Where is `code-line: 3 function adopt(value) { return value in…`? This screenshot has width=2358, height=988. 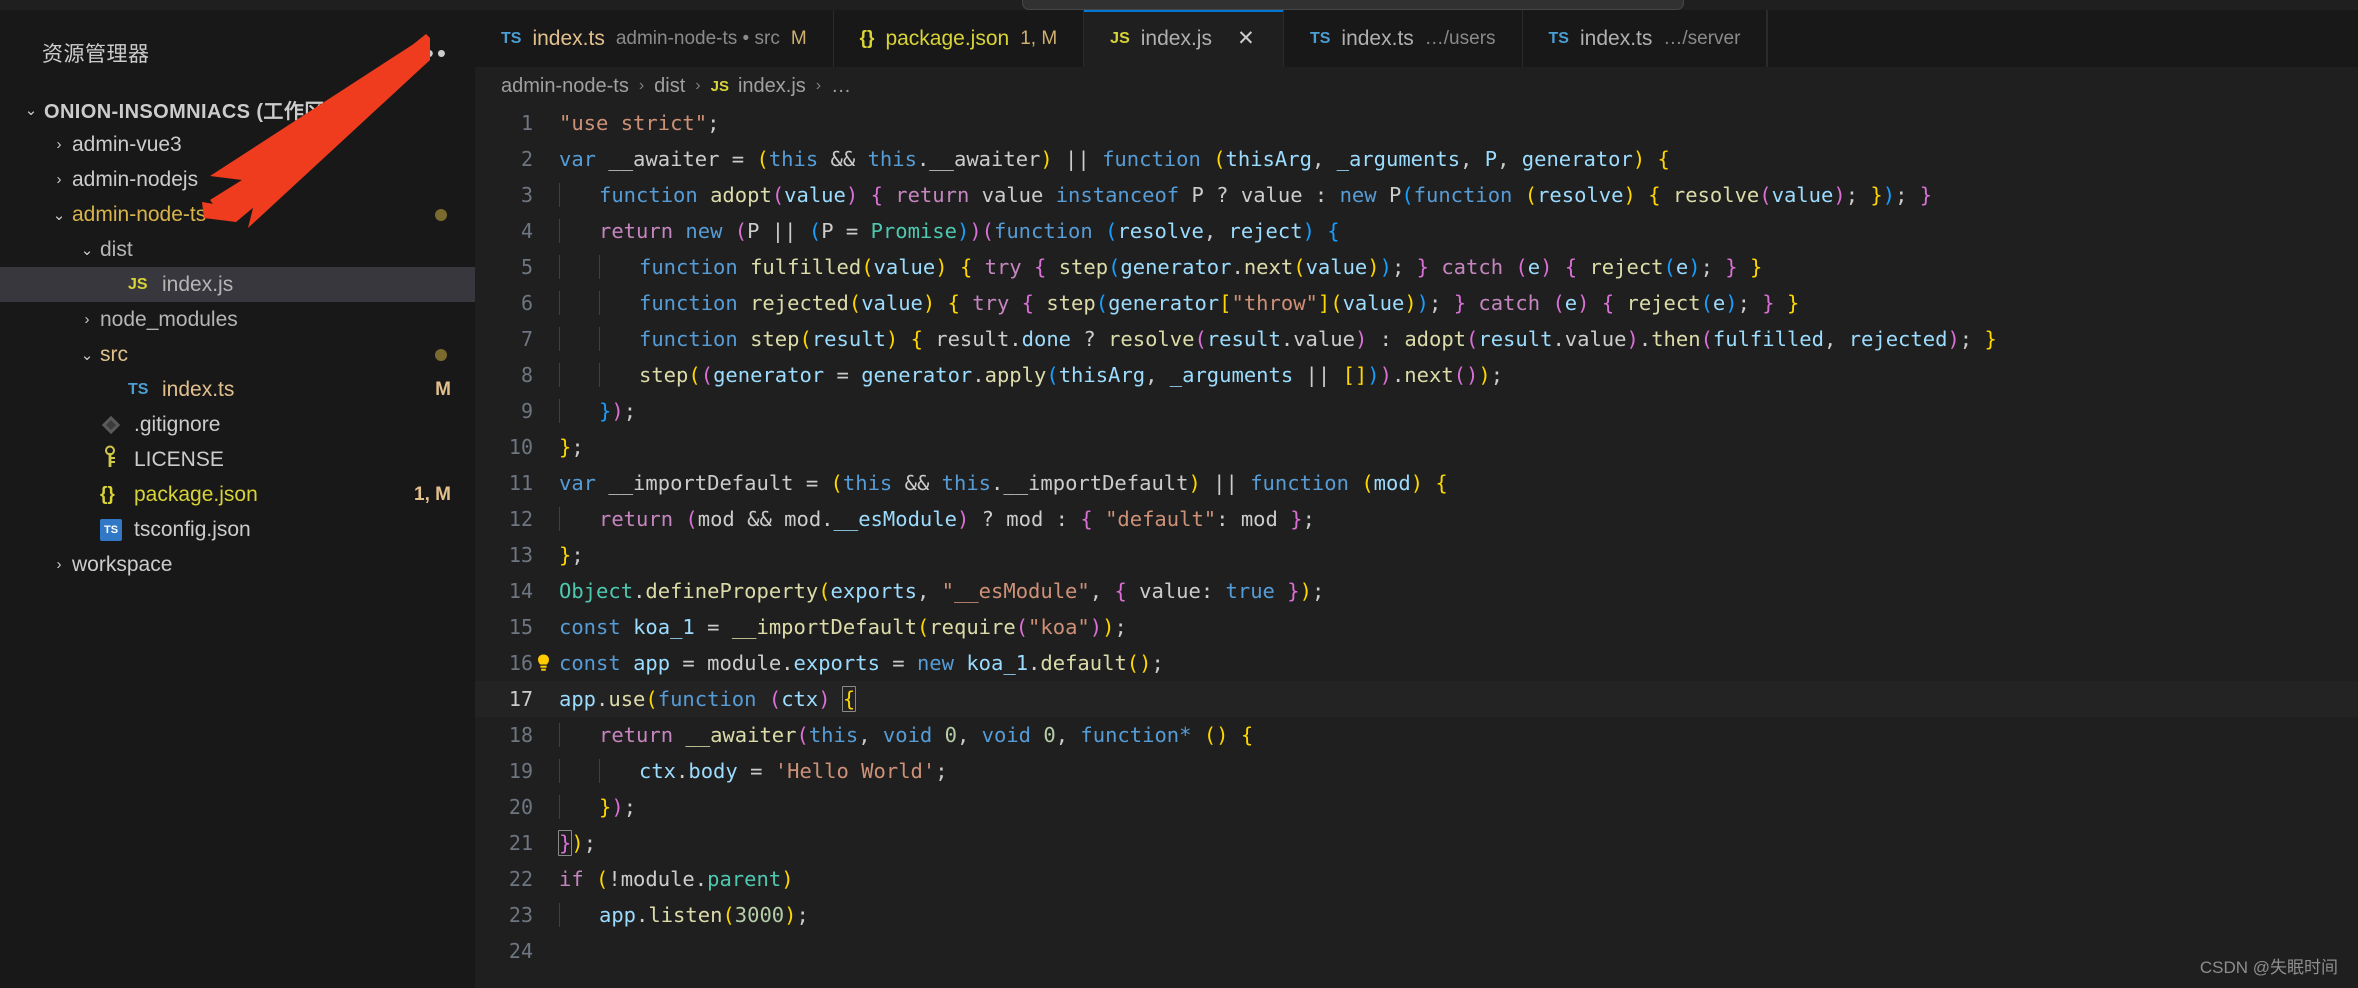
code-line: 3 function adopt(value) { return value in… is located at coordinates (1416, 195).